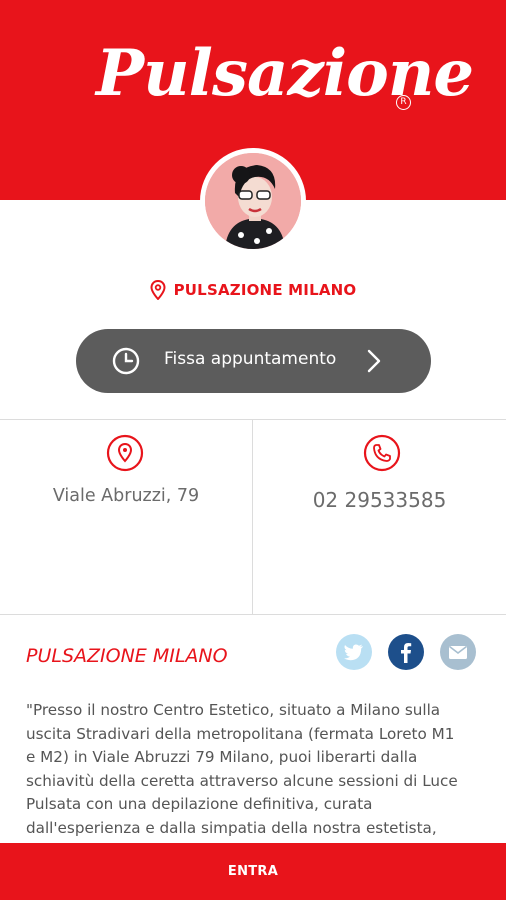 The image size is (506, 900). What do you see at coordinates (382, 453) in the screenshot?
I see `phone-icon` at bounding box center [382, 453].